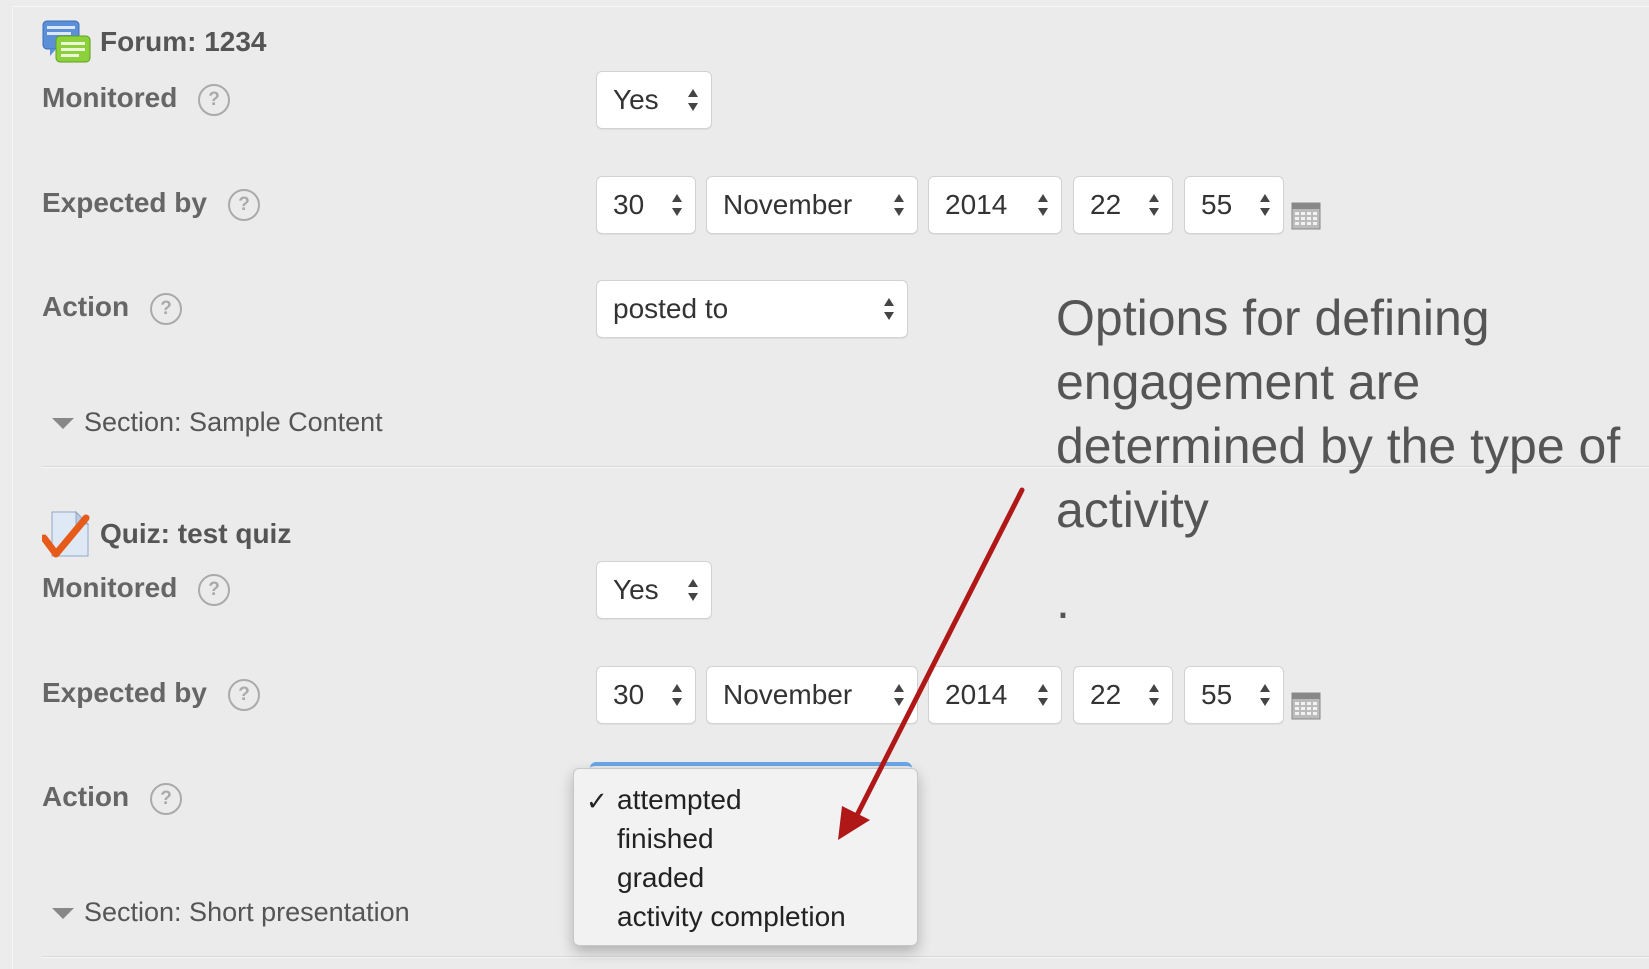  Describe the element at coordinates (976, 204) in the screenshot. I see `forum-year-value: 2014` at that location.